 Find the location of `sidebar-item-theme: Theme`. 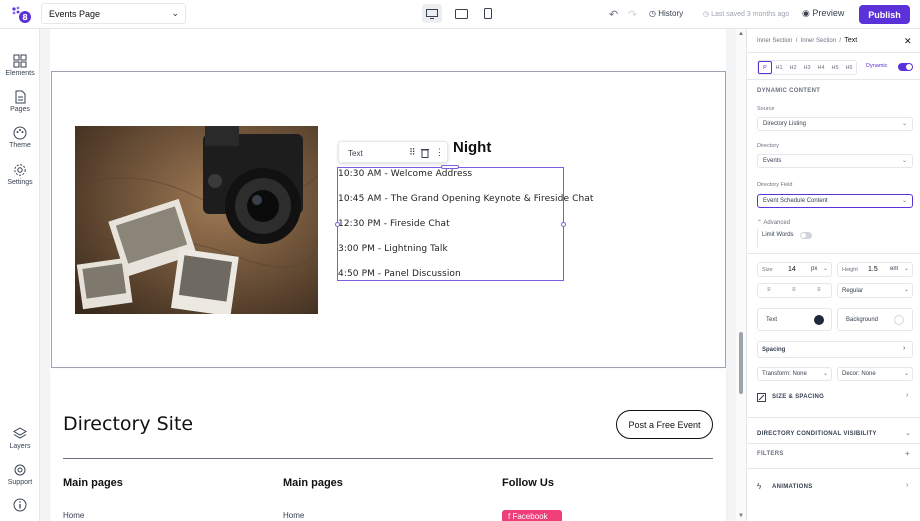

sidebar-item-theme: Theme is located at coordinates (20, 137).